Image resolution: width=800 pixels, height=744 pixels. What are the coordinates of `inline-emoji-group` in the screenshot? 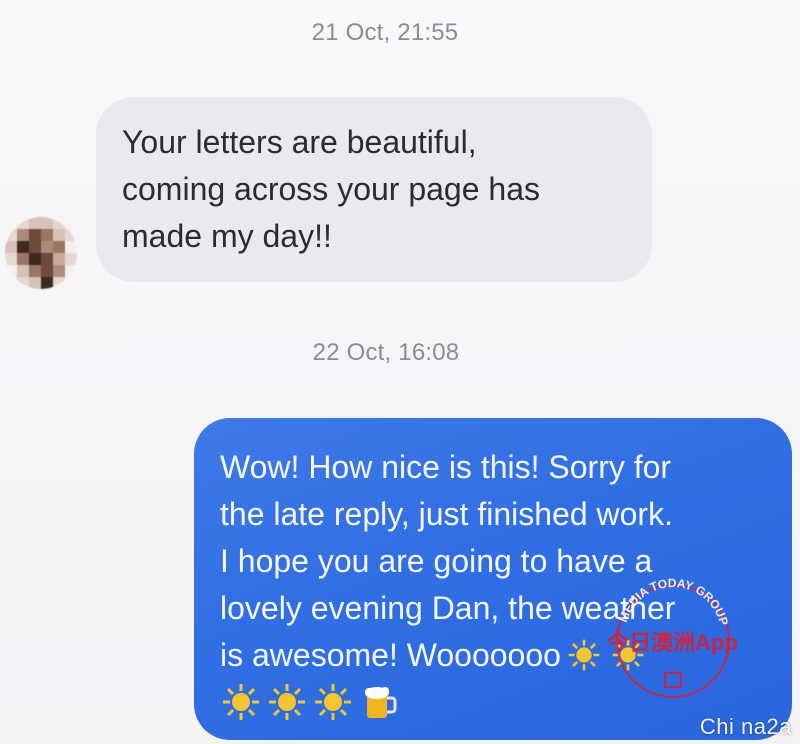 It's located at (606, 655).